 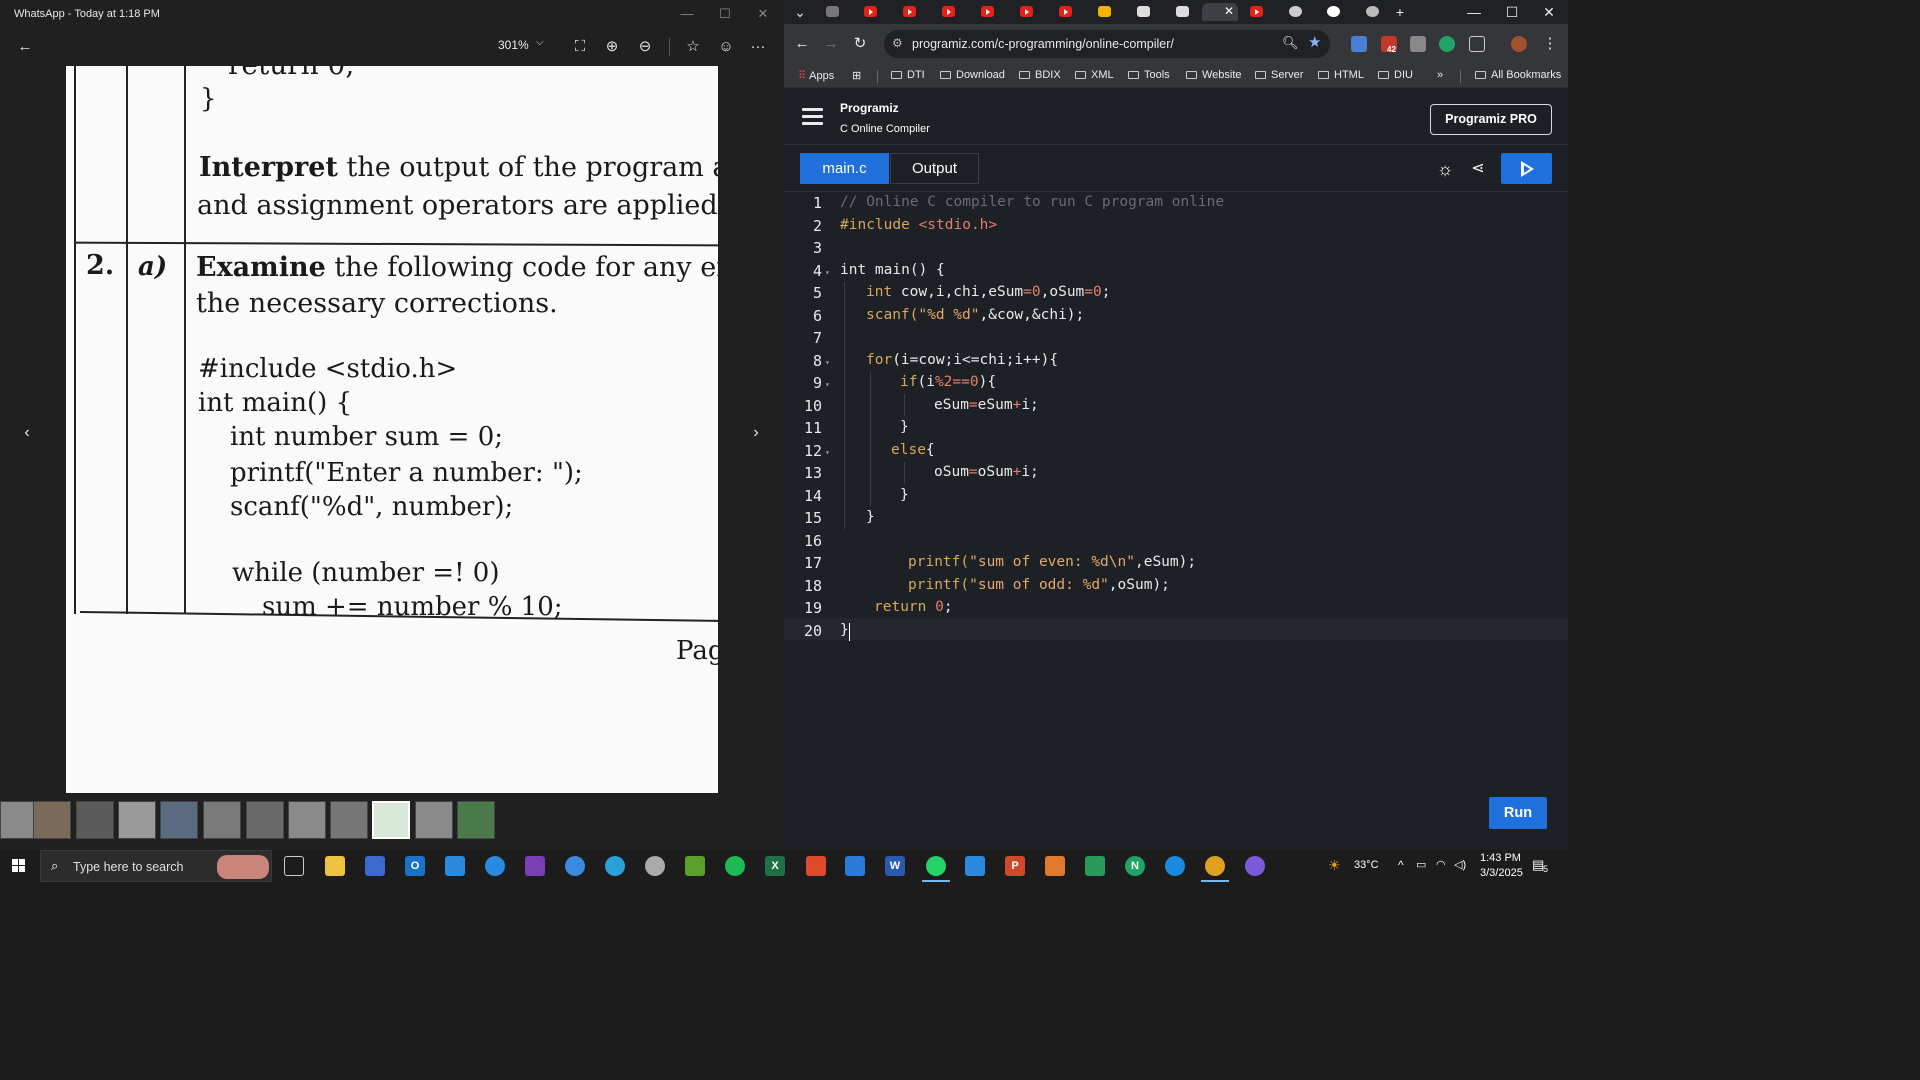 I want to click on zoom-in-icon: ⊕, so click(x=612, y=47).